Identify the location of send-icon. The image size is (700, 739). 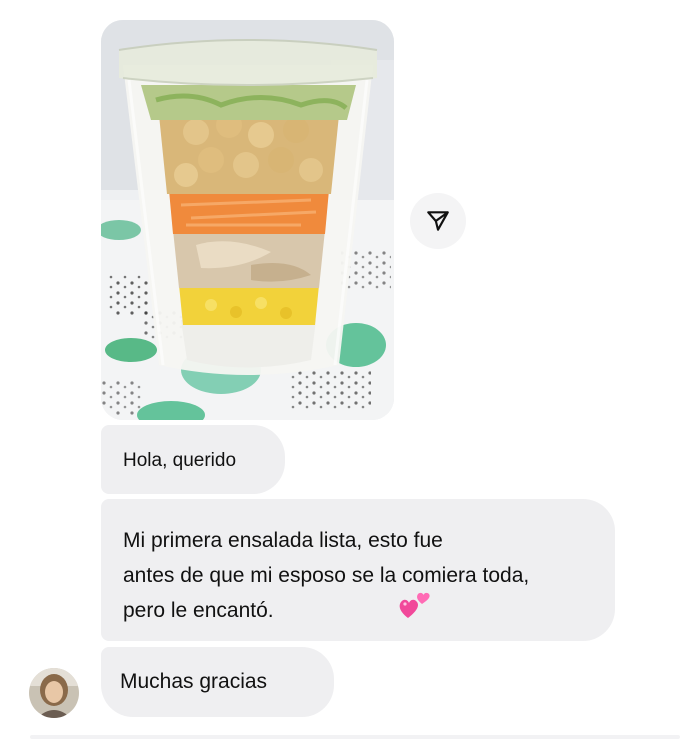
(438, 221).